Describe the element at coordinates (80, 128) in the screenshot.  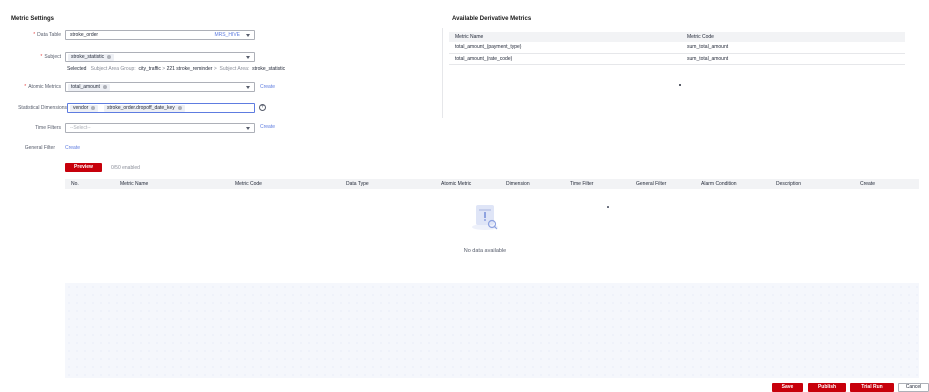
I see `time-filters-placeholder: --Select--` at that location.